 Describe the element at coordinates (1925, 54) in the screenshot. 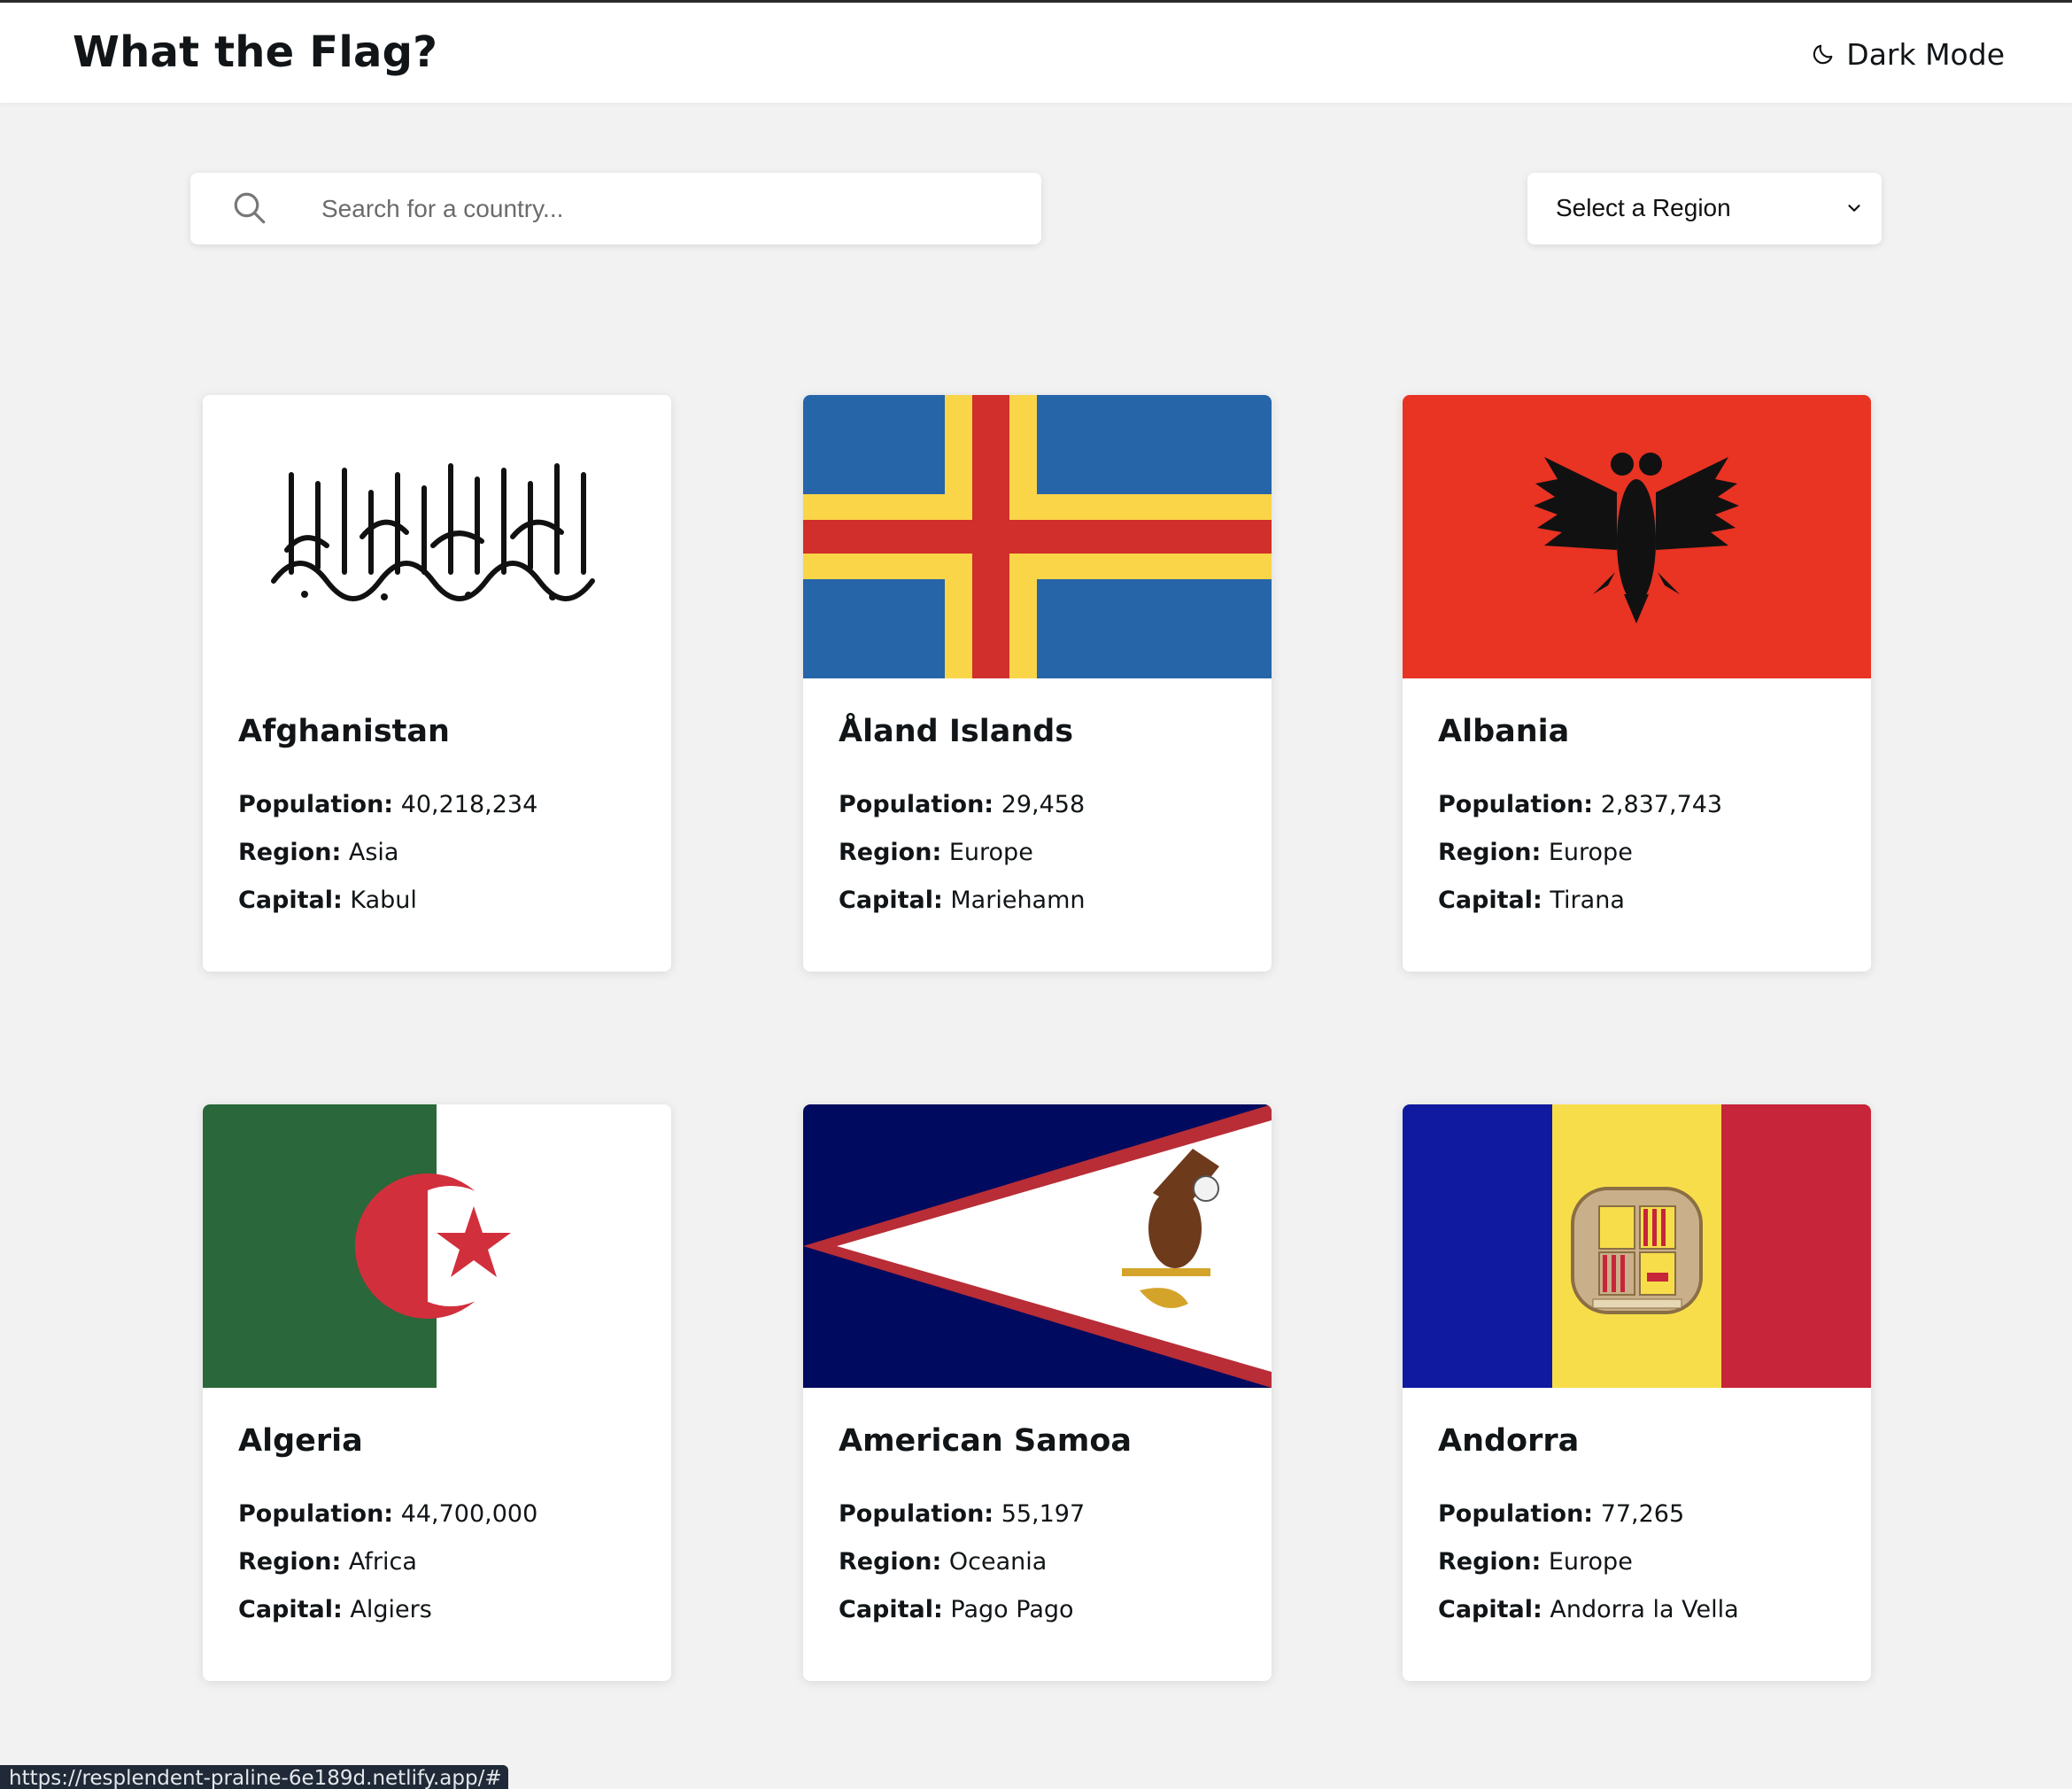

I see `dark-mode-label: Dark Mode` at that location.